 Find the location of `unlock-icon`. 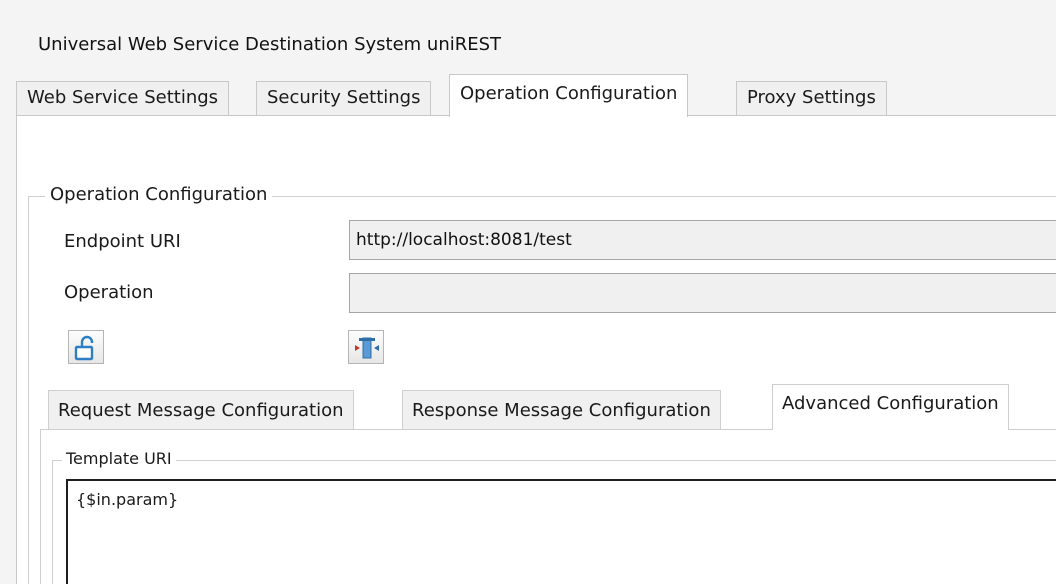

unlock-icon is located at coordinates (84, 348).